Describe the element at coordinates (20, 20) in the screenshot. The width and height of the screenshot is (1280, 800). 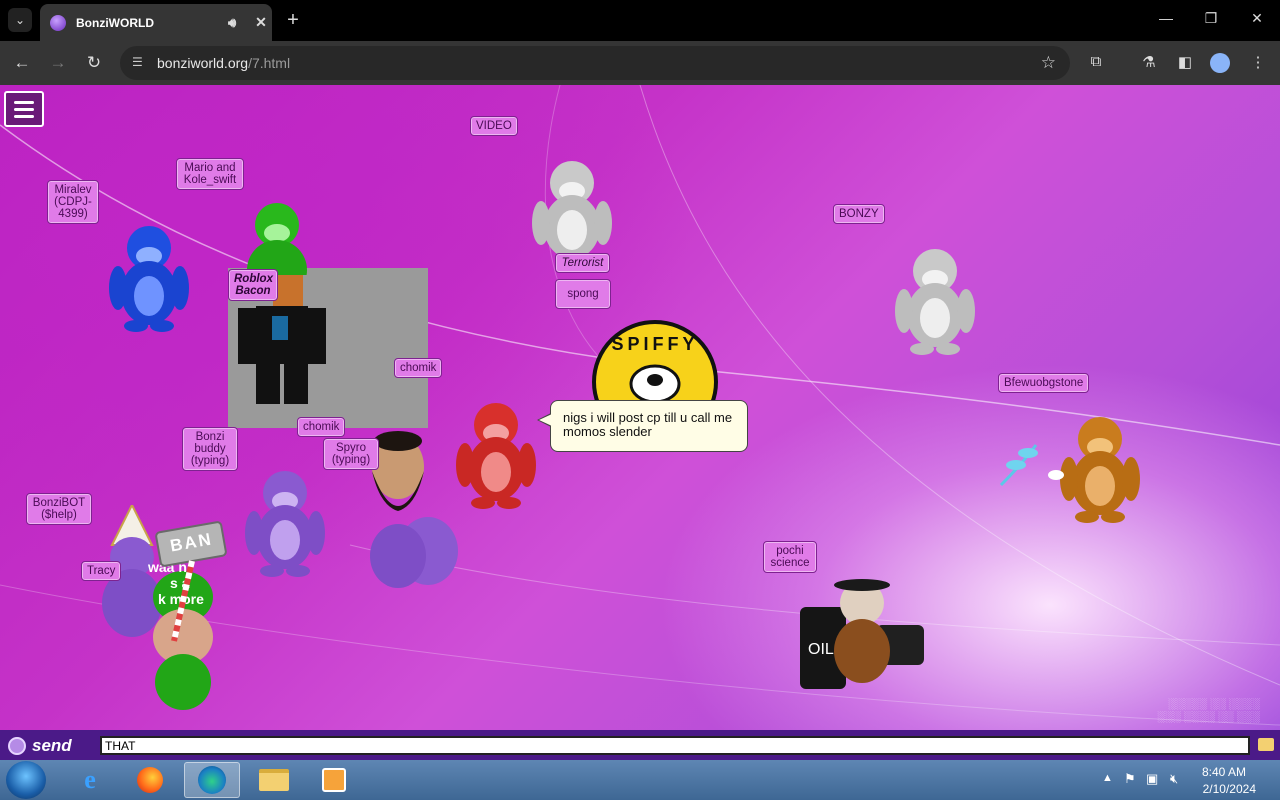
I see `tab-search-button: ⌄` at that location.